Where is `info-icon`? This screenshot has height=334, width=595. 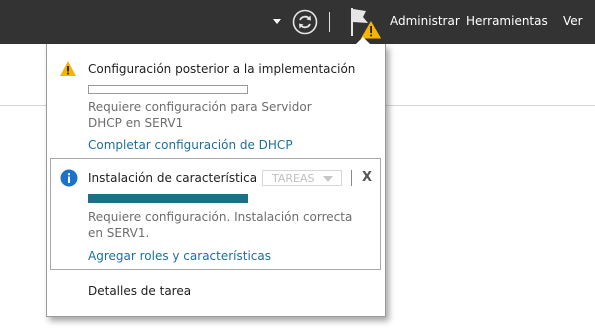
info-icon is located at coordinates (69, 178).